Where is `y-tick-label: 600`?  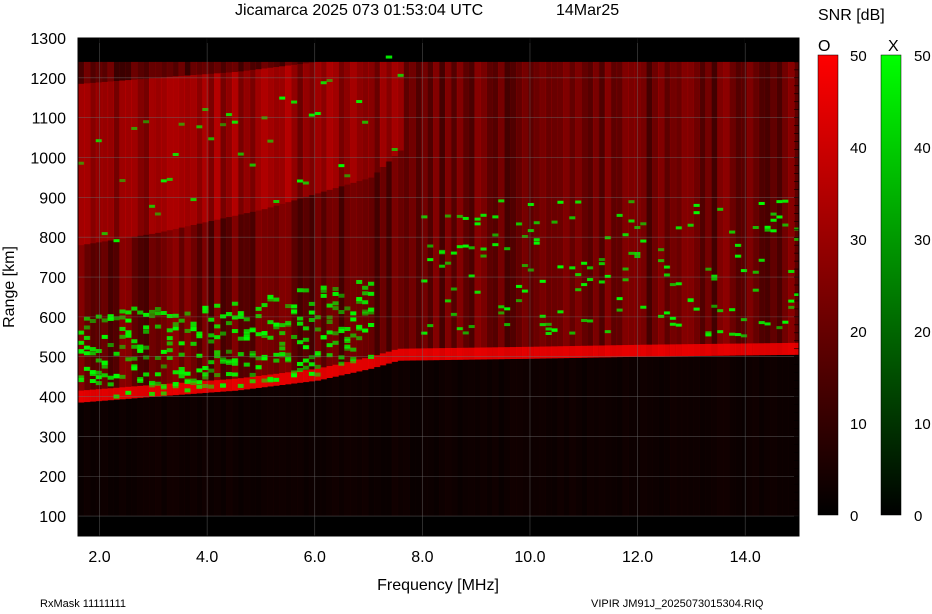 y-tick-label: 600 is located at coordinates (52, 318).